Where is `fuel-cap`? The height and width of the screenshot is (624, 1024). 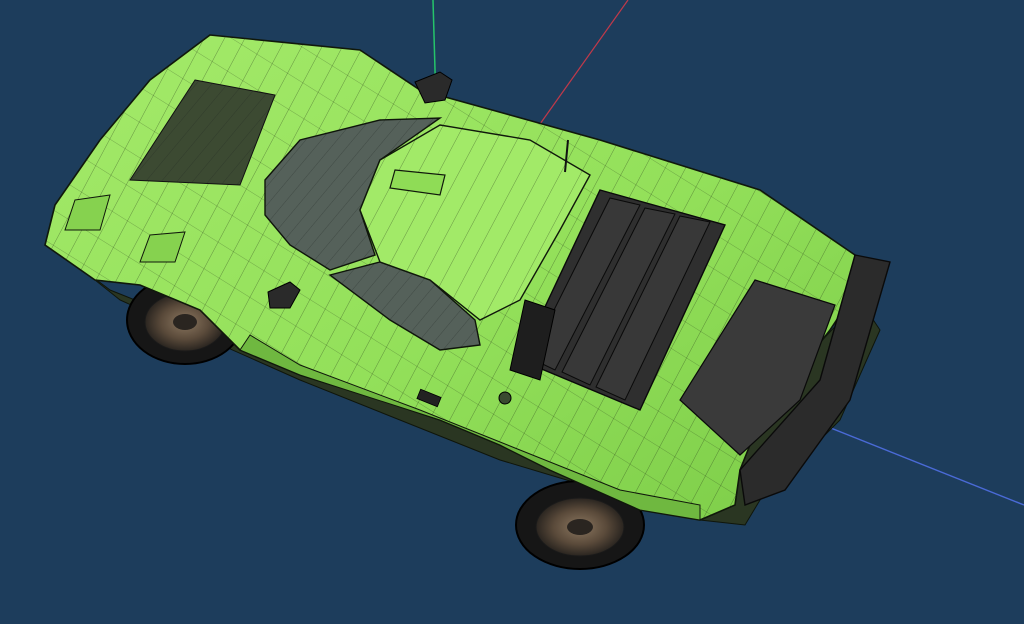 fuel-cap is located at coordinates (505, 398).